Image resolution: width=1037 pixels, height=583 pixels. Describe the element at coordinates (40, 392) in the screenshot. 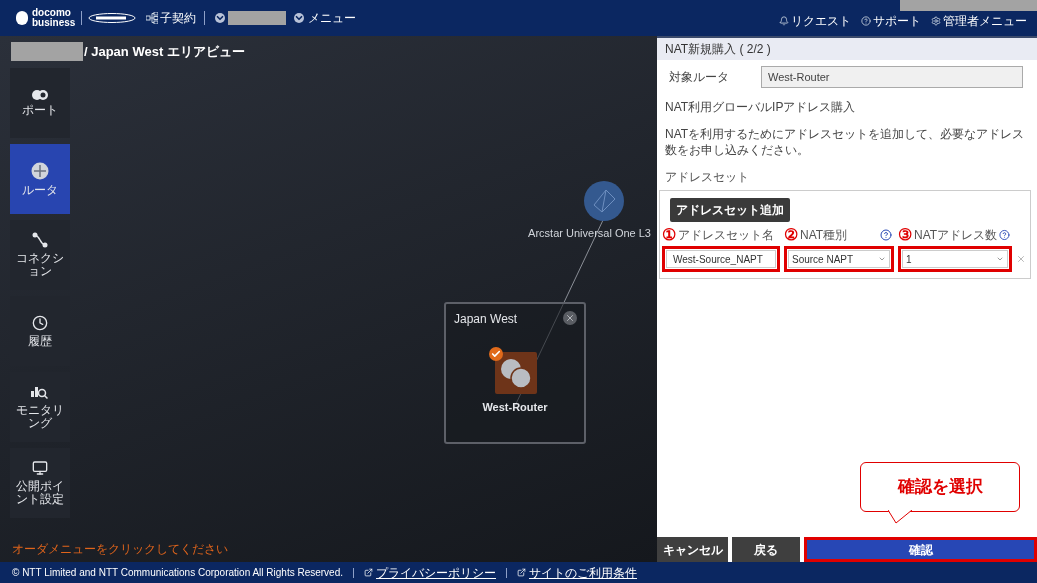

I see `chart-search-icon` at that location.